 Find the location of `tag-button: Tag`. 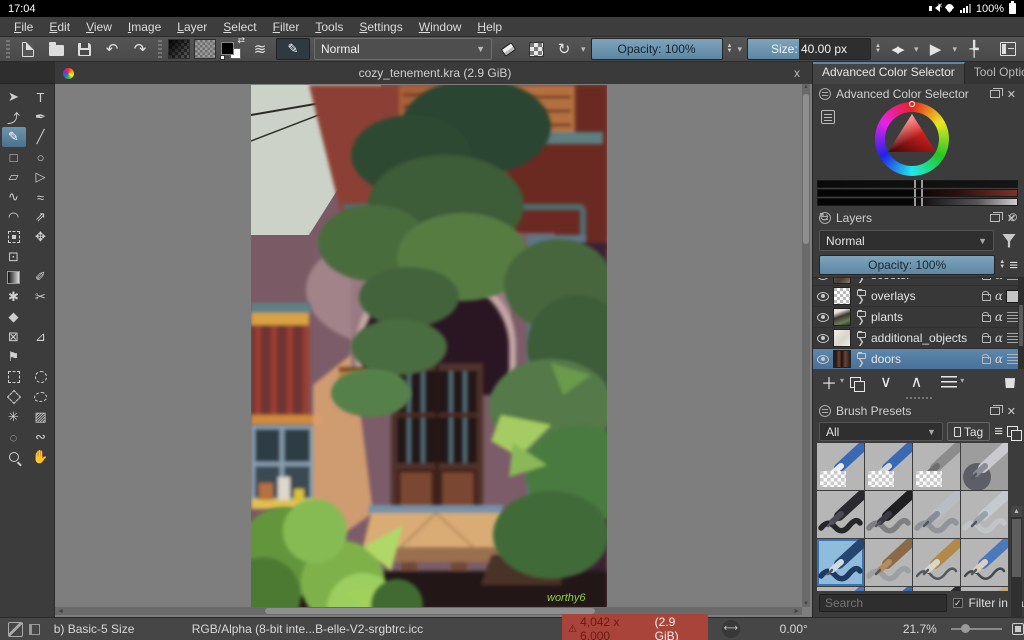

tag-button: Tag is located at coordinates (968, 431).